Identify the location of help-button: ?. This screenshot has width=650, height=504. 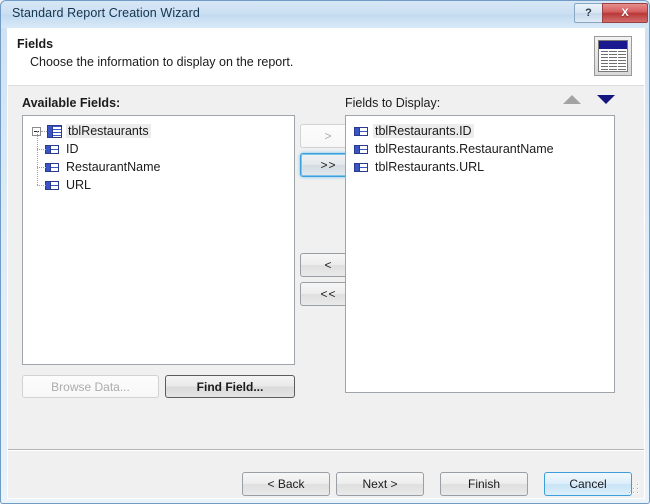
(588, 13).